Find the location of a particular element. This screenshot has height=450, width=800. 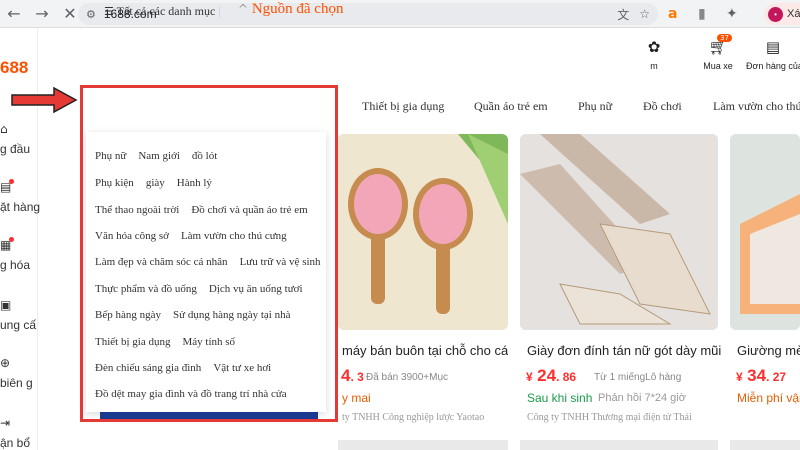

category-link: Thể thao ngoài trời is located at coordinates (137, 210).